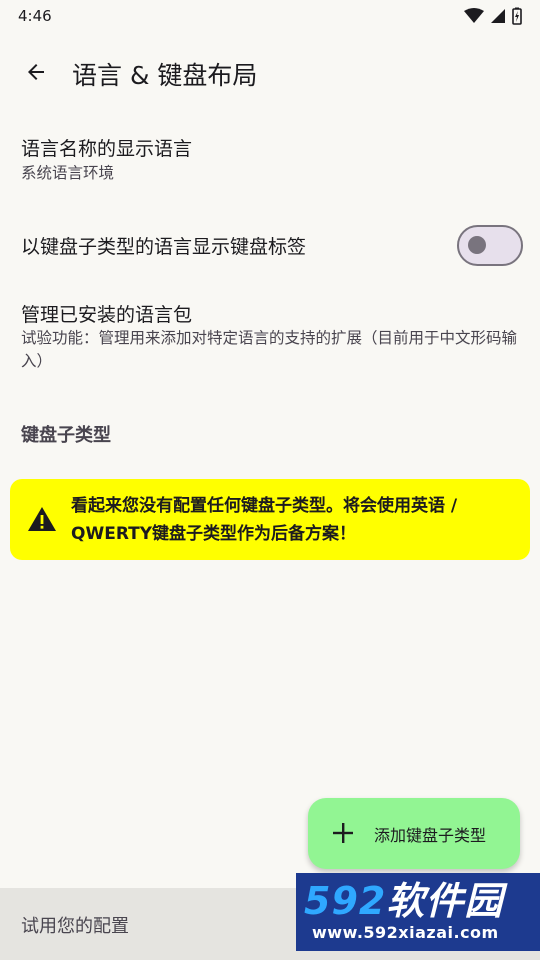 This screenshot has height=960, width=540. Describe the element at coordinates (164, 247) in the screenshot. I see `pref-title: 以键盘子类型的语言显示键盘标签` at that location.